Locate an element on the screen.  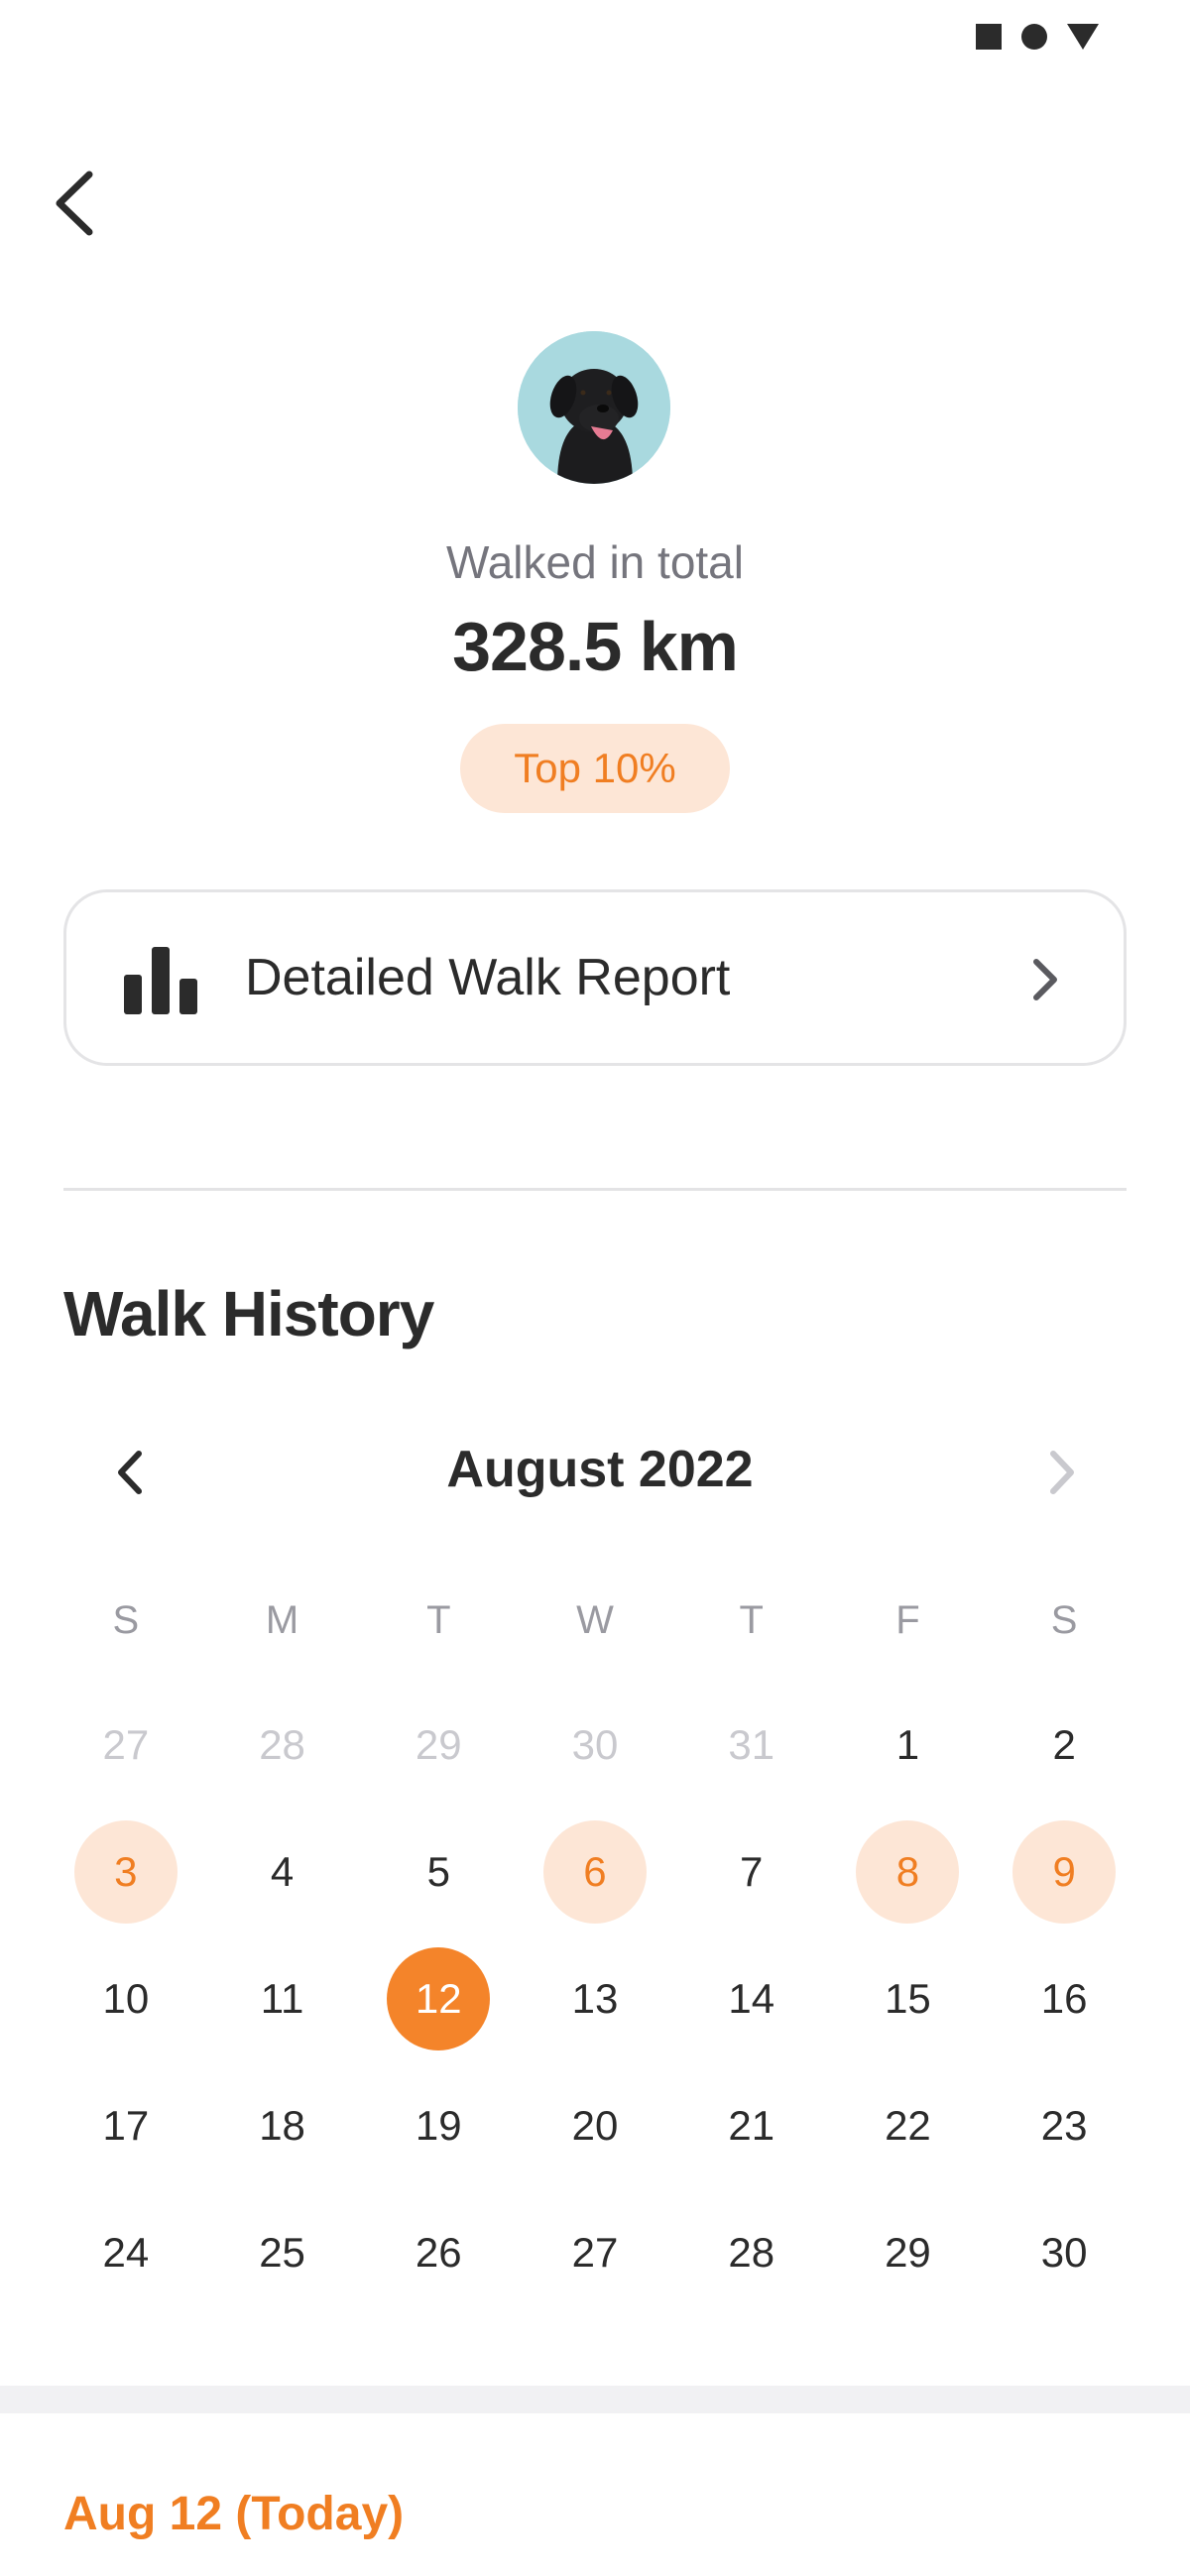
calendar-day: 22 is located at coordinates (907, 2125).